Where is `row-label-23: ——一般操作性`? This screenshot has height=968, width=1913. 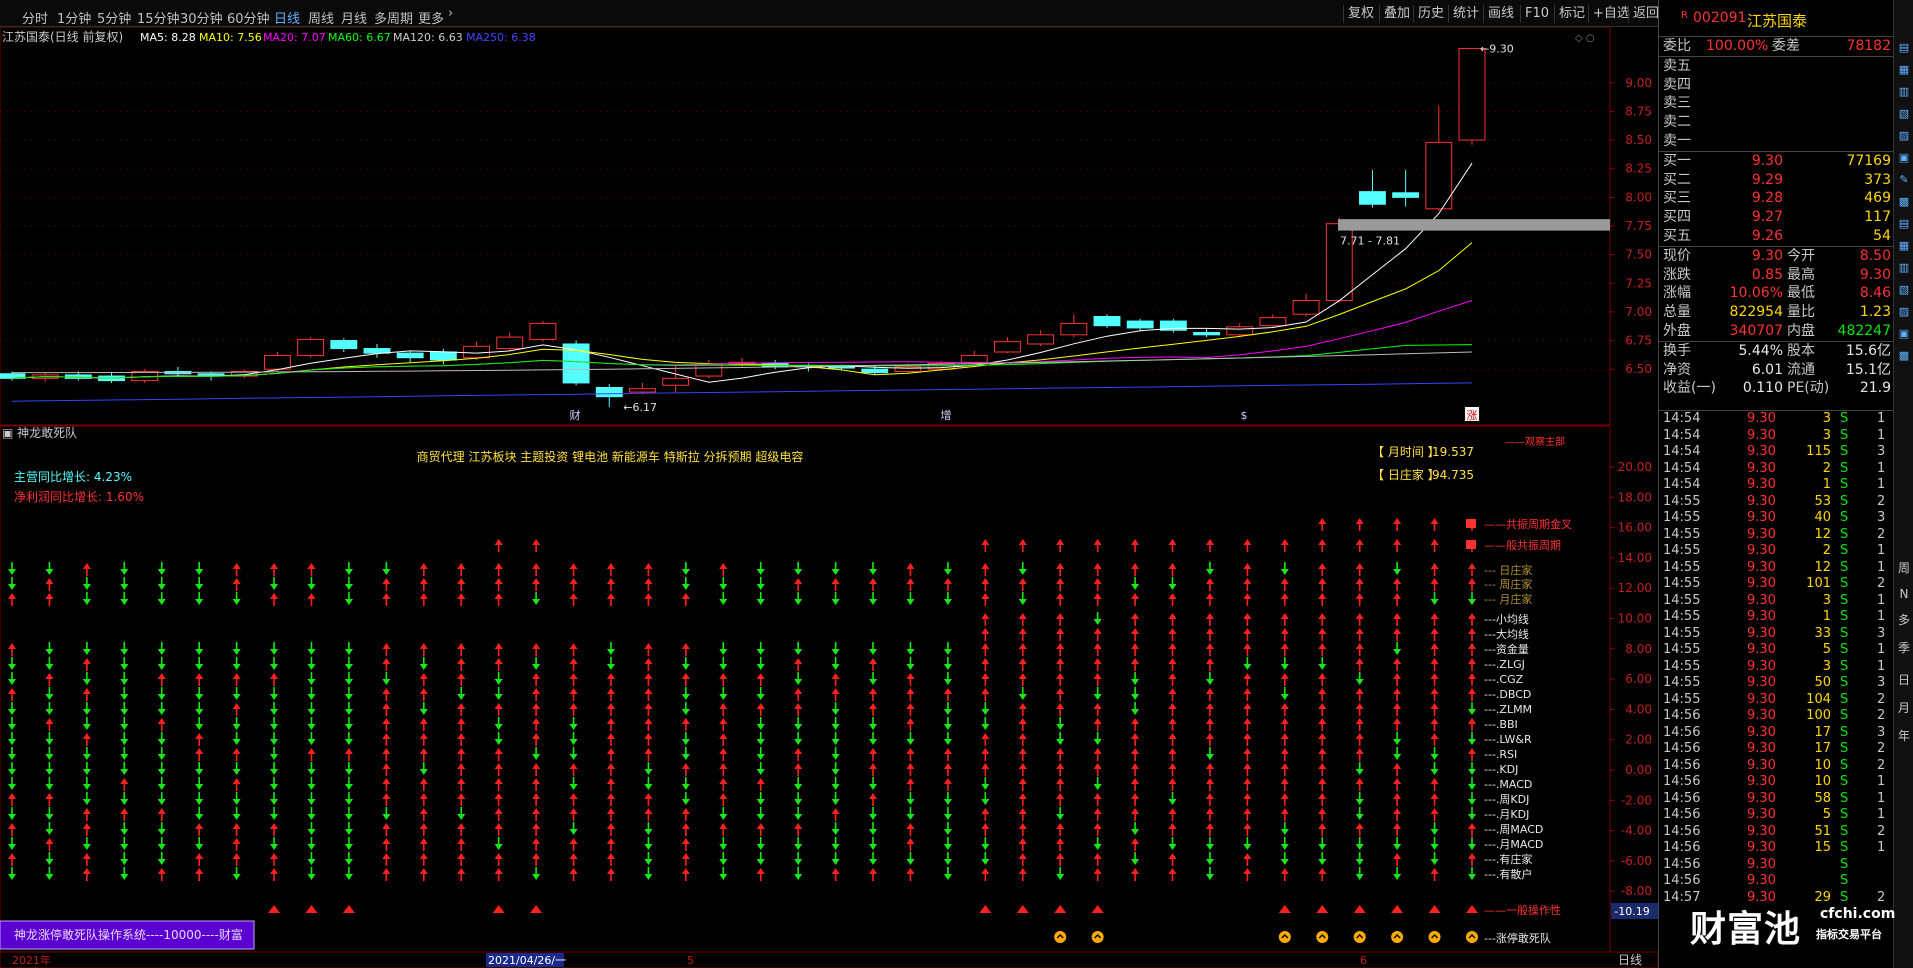
row-label-23: ——一般操作性 is located at coordinates (1522, 910).